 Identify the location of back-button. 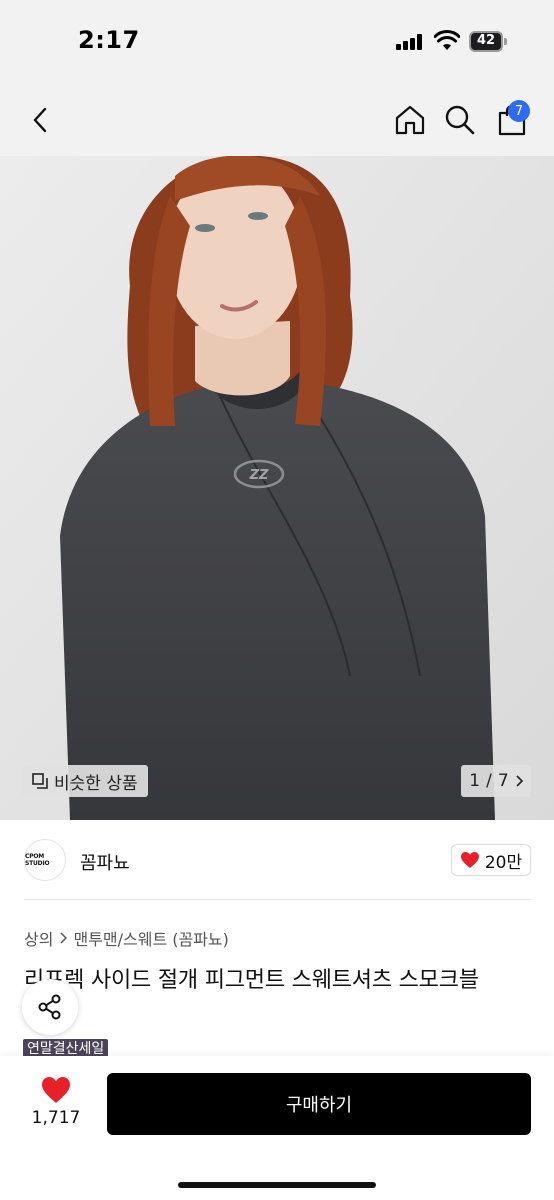
(40, 120).